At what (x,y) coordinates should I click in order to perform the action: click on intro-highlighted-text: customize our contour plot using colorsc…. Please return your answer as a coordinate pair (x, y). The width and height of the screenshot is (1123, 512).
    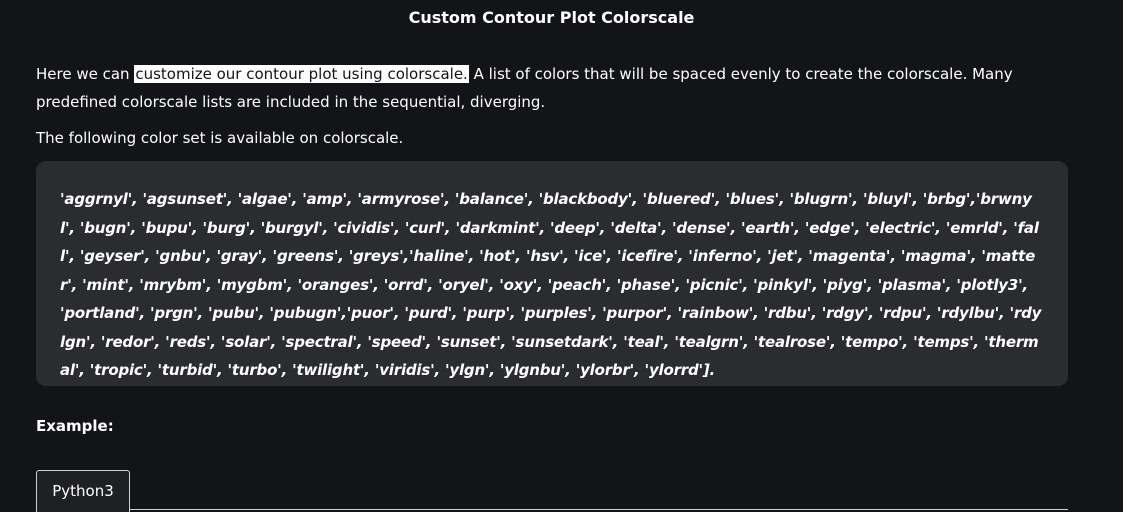
    Looking at the image, I should click on (301, 74).